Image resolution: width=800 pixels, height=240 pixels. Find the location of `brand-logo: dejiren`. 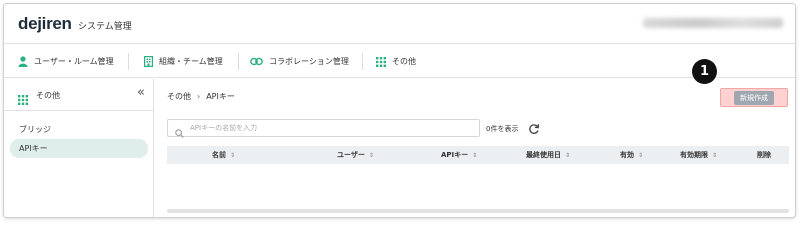

brand-logo: dejiren is located at coordinates (45, 24).